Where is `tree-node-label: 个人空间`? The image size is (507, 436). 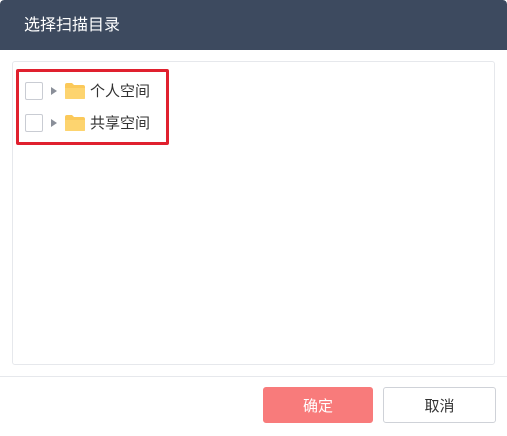 tree-node-label: 个人空间 is located at coordinates (120, 91).